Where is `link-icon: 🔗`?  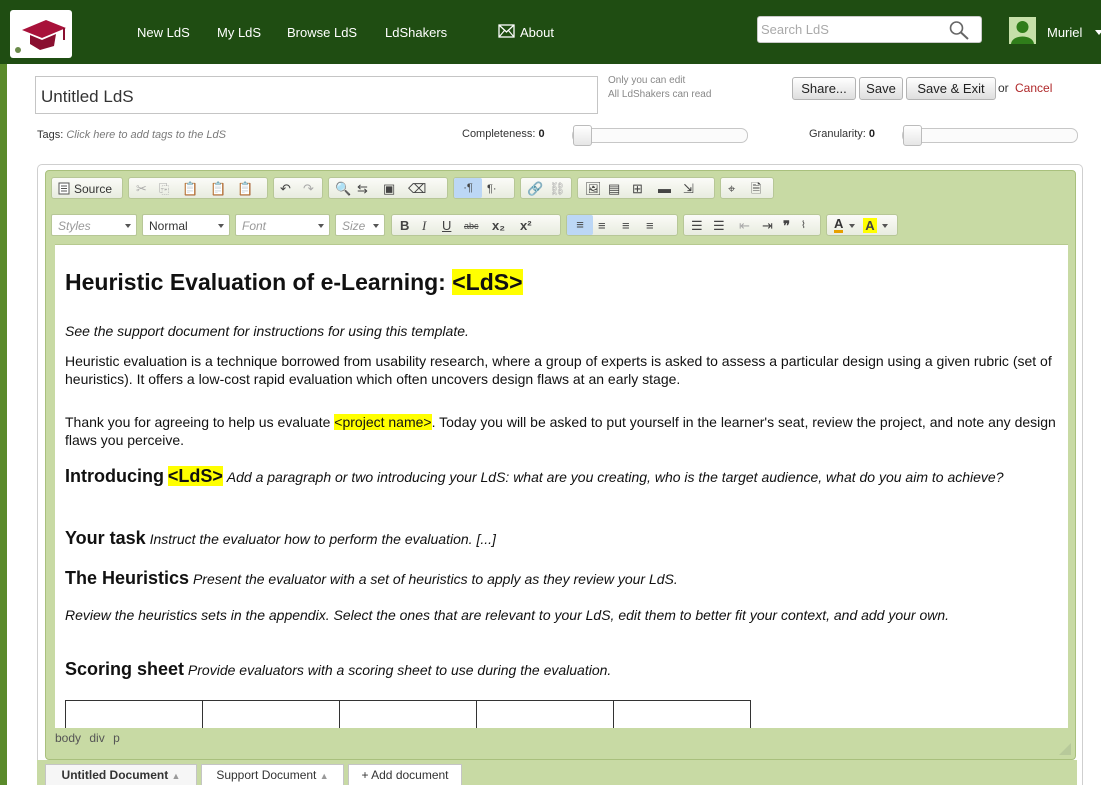 link-icon: 🔗 is located at coordinates (535, 189).